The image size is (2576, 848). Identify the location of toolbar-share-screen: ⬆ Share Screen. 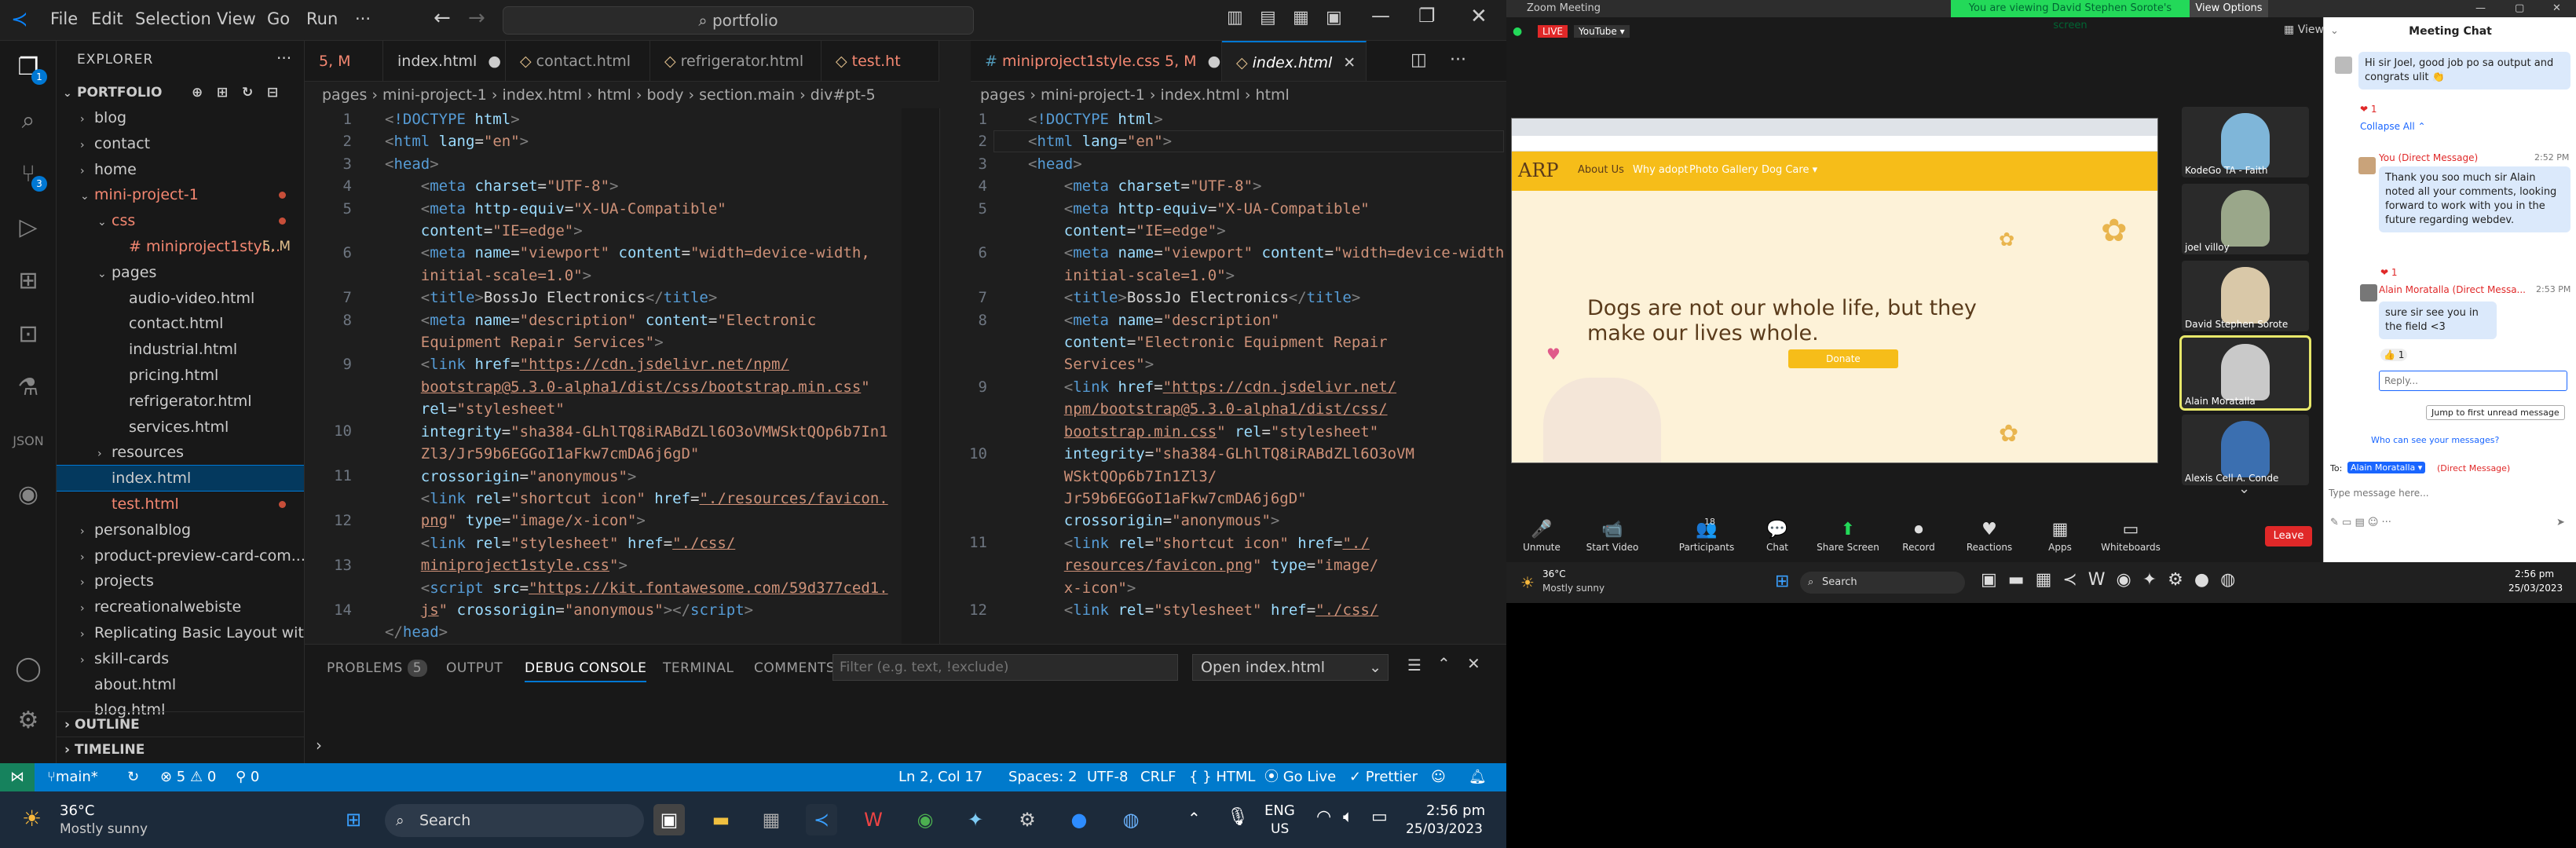
(1848, 537).